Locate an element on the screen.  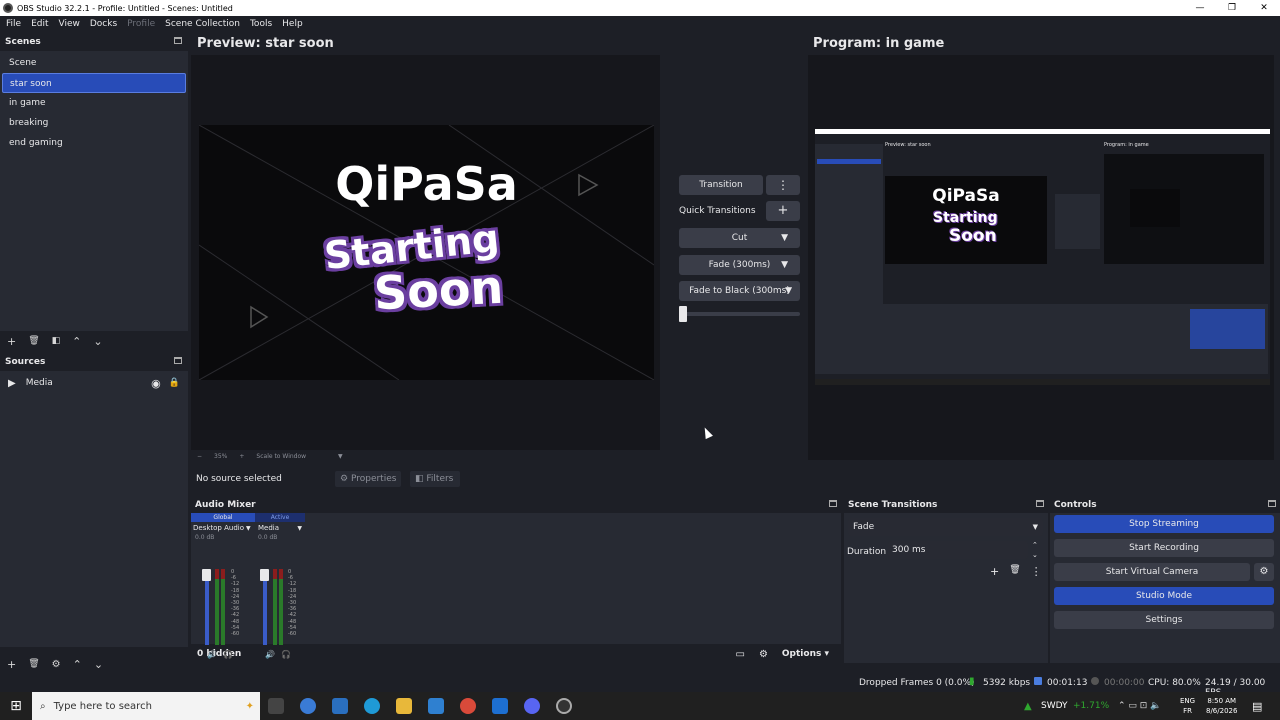
scale-dropdown-icon: ▼ is located at coordinates (340, 456).